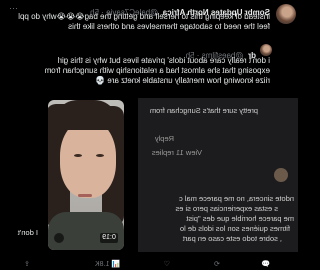  I want to click on video-thumbnail: 0:19, so click(86, 175).